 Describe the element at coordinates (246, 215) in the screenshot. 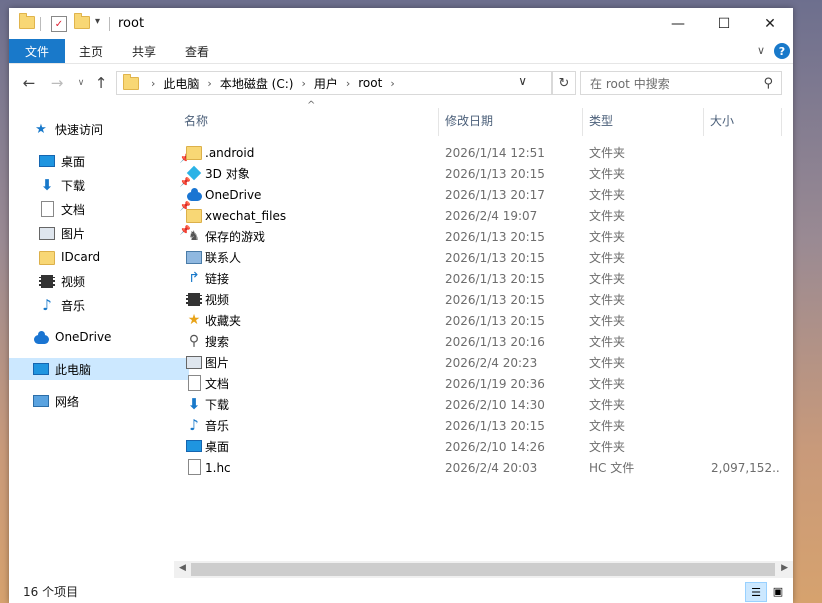

I see `file-name: xwechat_files` at that location.